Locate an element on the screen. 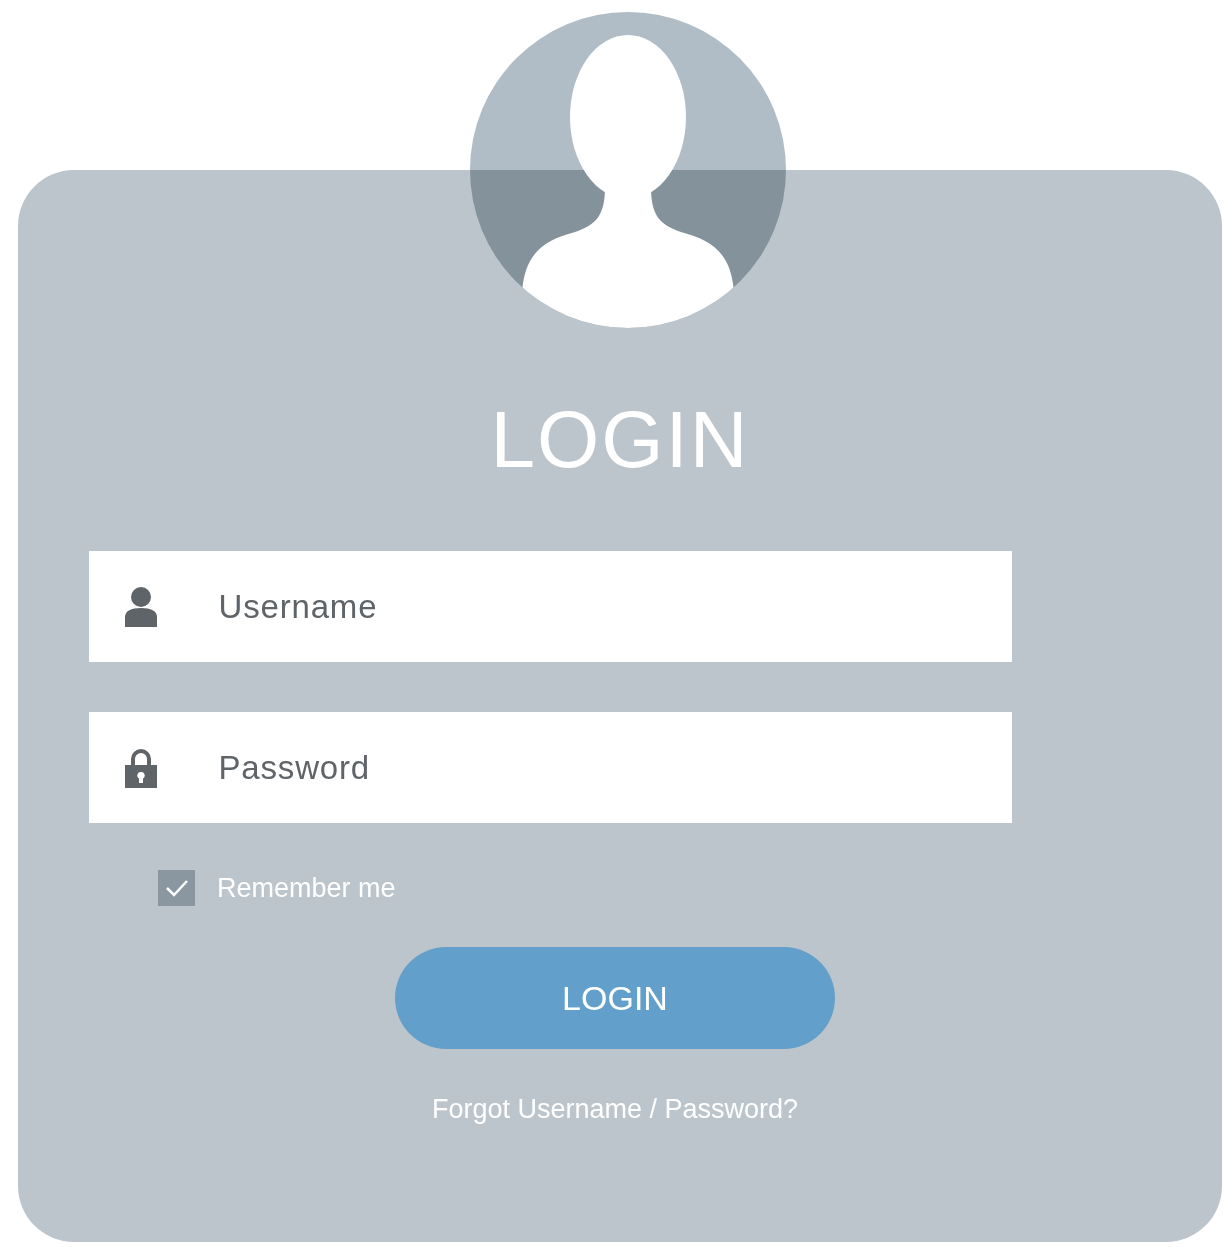  user-icon is located at coordinates (140, 607).